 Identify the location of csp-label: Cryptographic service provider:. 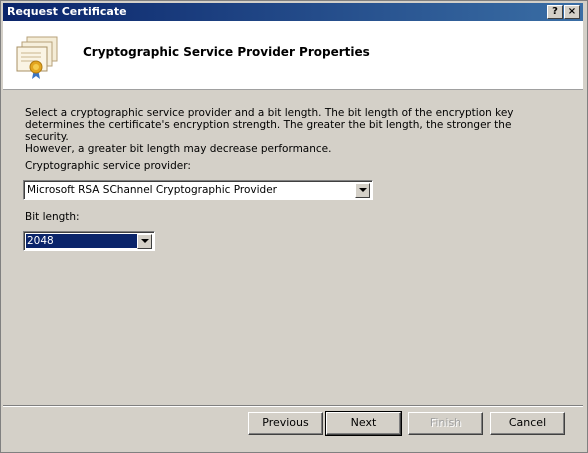
(108, 166).